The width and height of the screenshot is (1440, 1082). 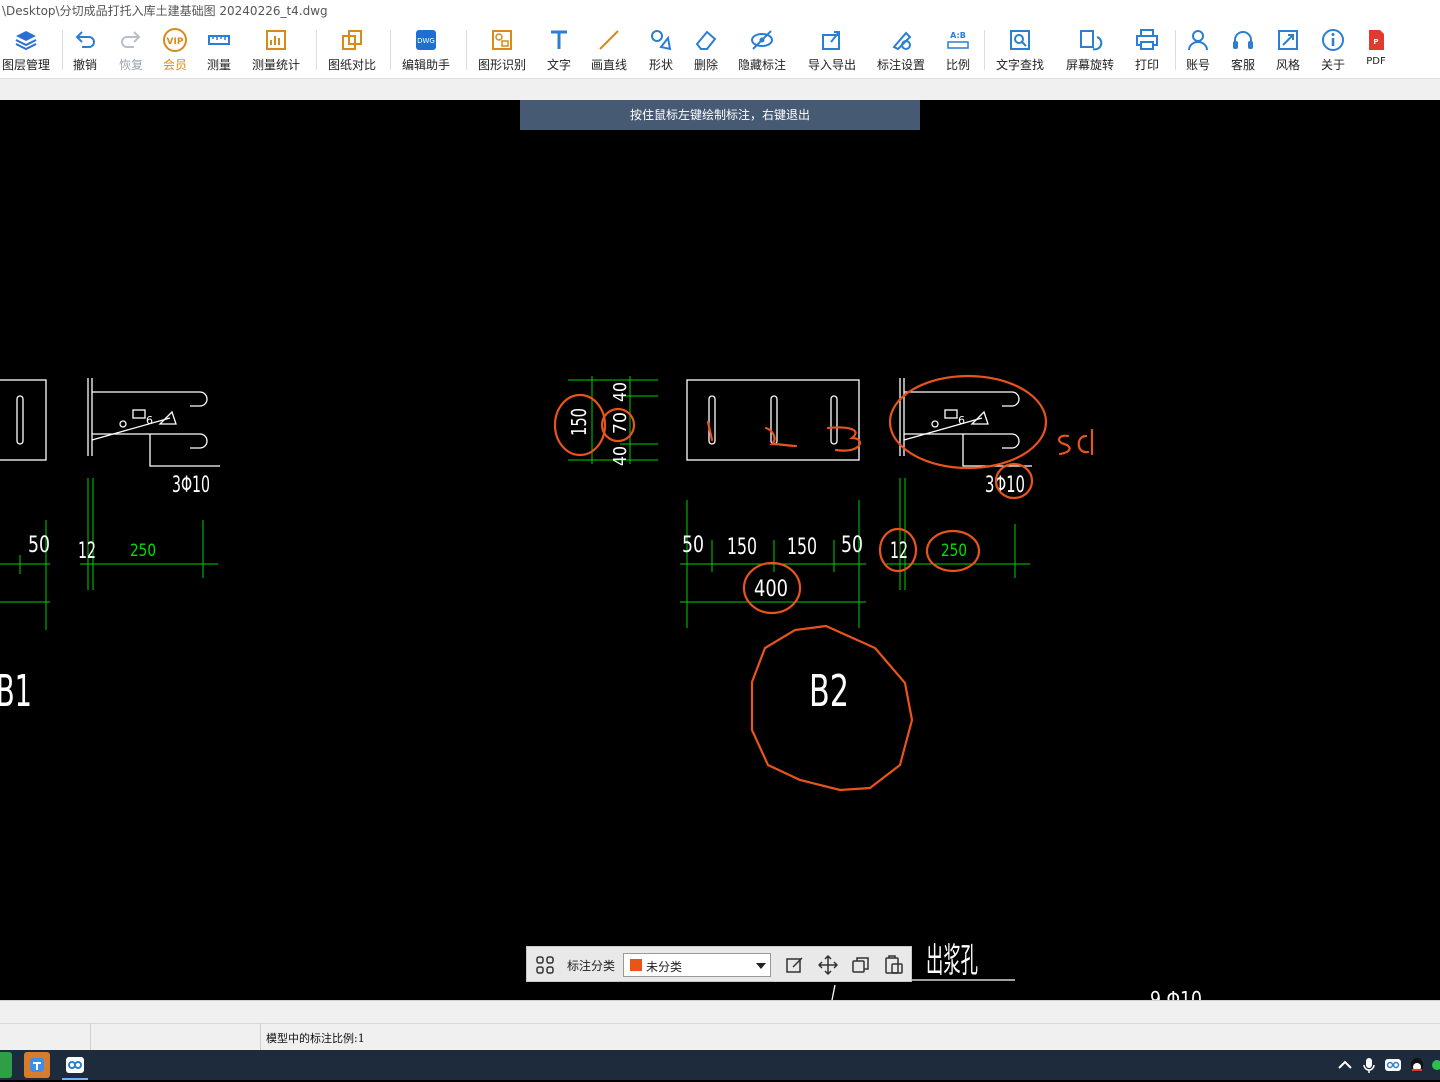 I want to click on headset-icon, so click(x=1243, y=40).